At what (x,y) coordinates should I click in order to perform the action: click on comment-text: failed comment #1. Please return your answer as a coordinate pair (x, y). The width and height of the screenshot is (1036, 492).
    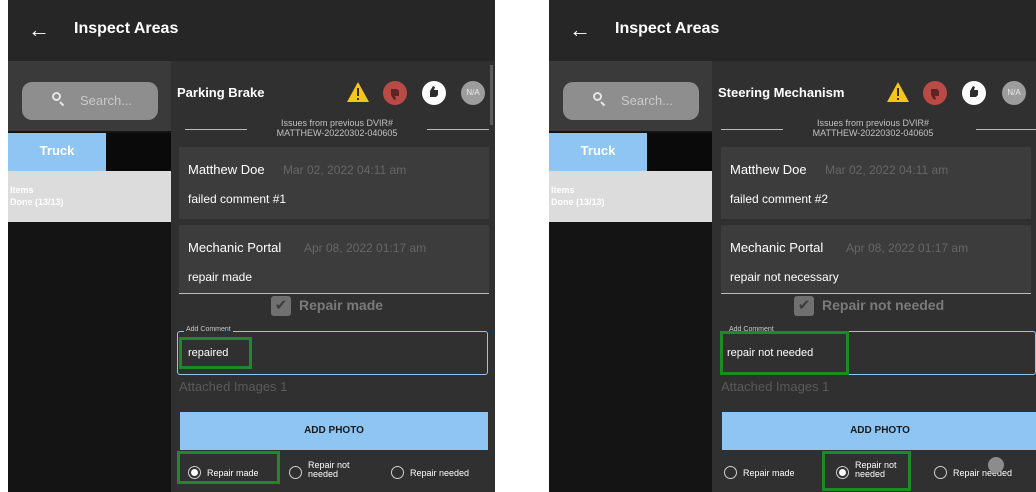
    Looking at the image, I should click on (237, 199).